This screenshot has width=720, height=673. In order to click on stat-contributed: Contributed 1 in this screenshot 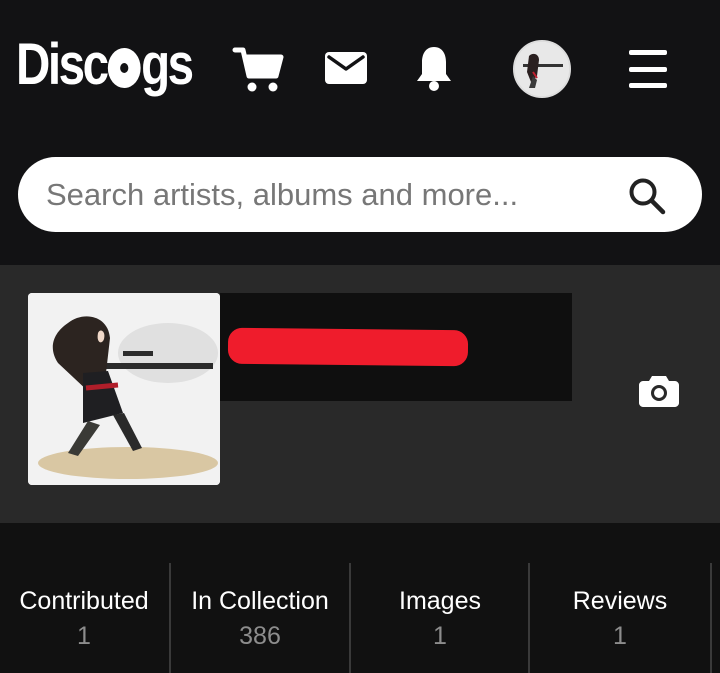, I will do `click(84, 618)`.